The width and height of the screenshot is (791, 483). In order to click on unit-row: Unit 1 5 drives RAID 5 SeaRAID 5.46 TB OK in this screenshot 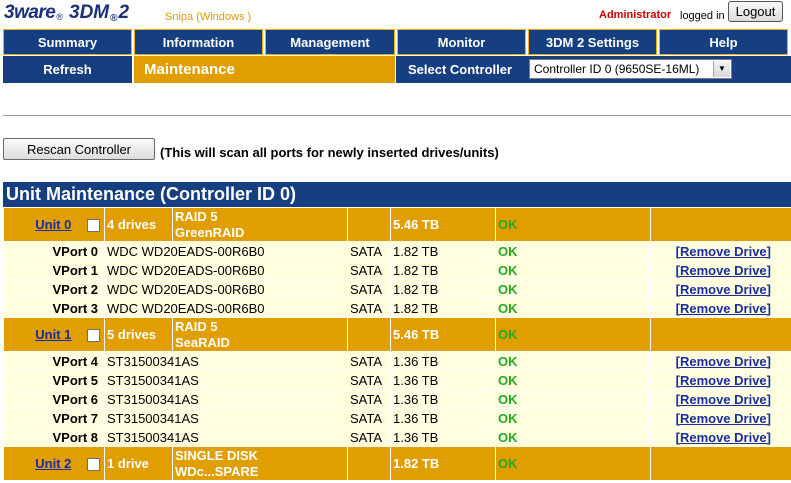, I will do `click(397, 334)`.